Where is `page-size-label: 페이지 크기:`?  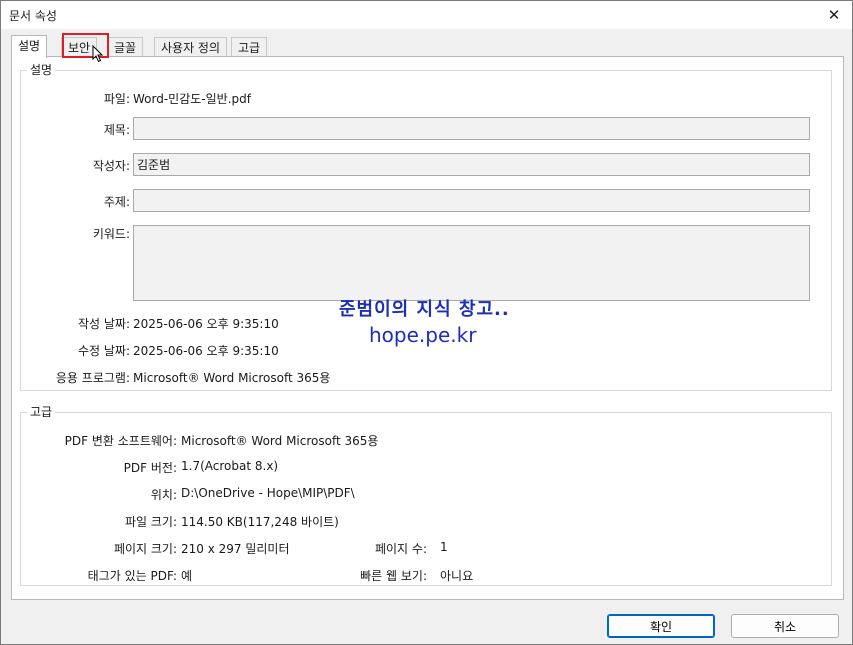
page-size-label: 페이지 크기: is located at coordinates (145, 549).